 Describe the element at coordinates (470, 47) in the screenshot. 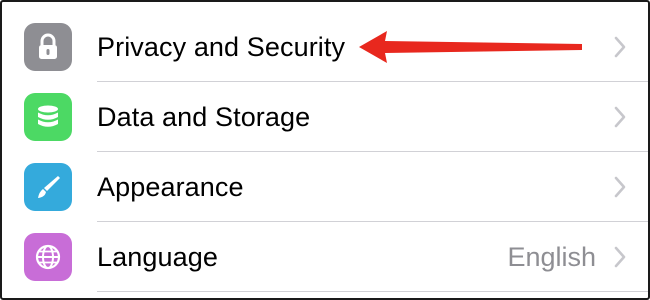

I see `annotation-arrow-icon` at that location.